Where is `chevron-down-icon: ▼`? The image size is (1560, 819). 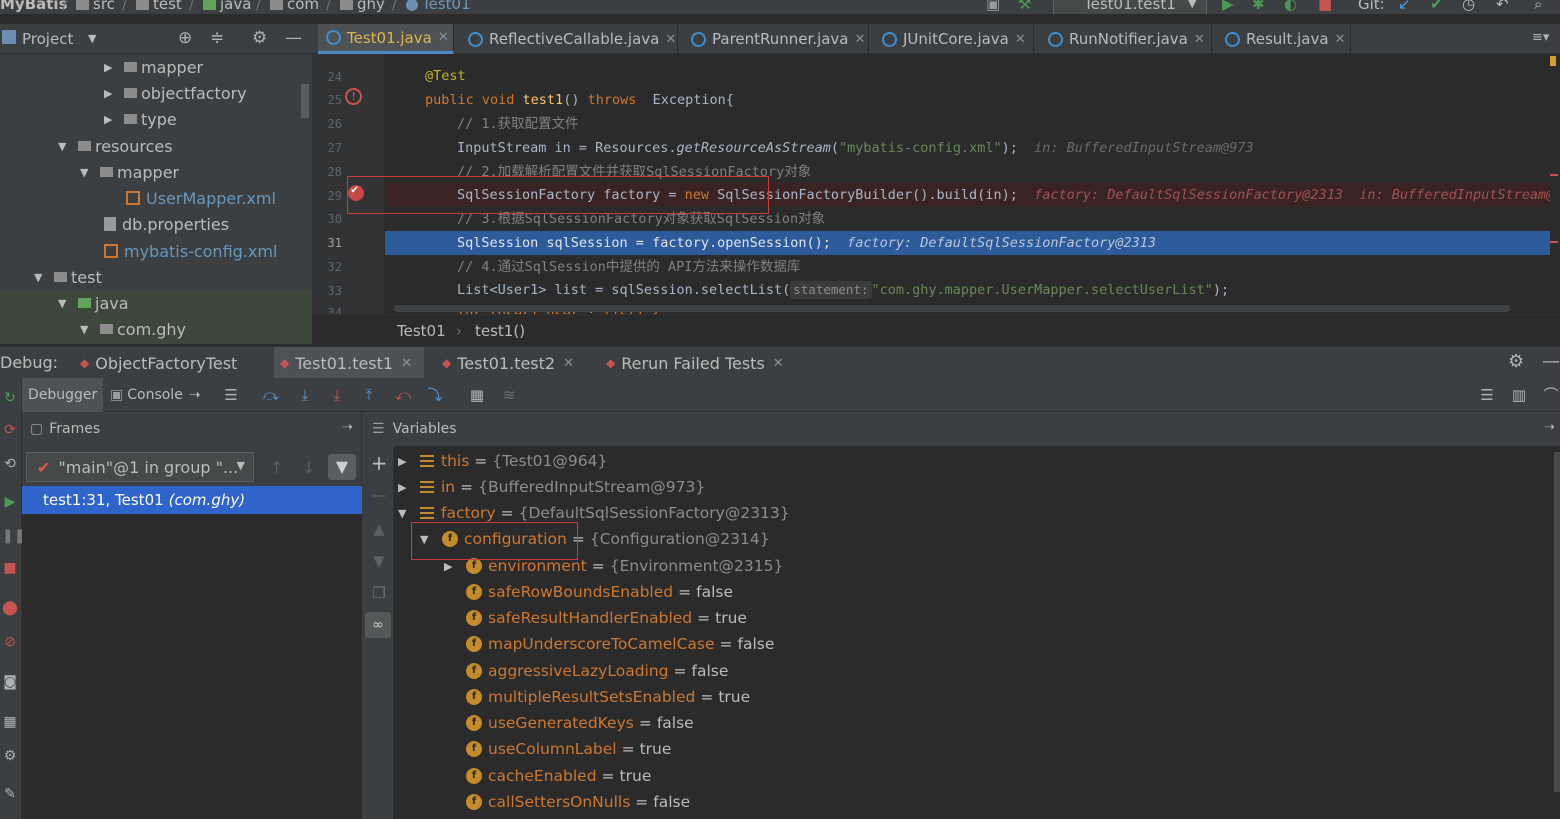
chevron-down-icon: ▼ is located at coordinates (92, 38).